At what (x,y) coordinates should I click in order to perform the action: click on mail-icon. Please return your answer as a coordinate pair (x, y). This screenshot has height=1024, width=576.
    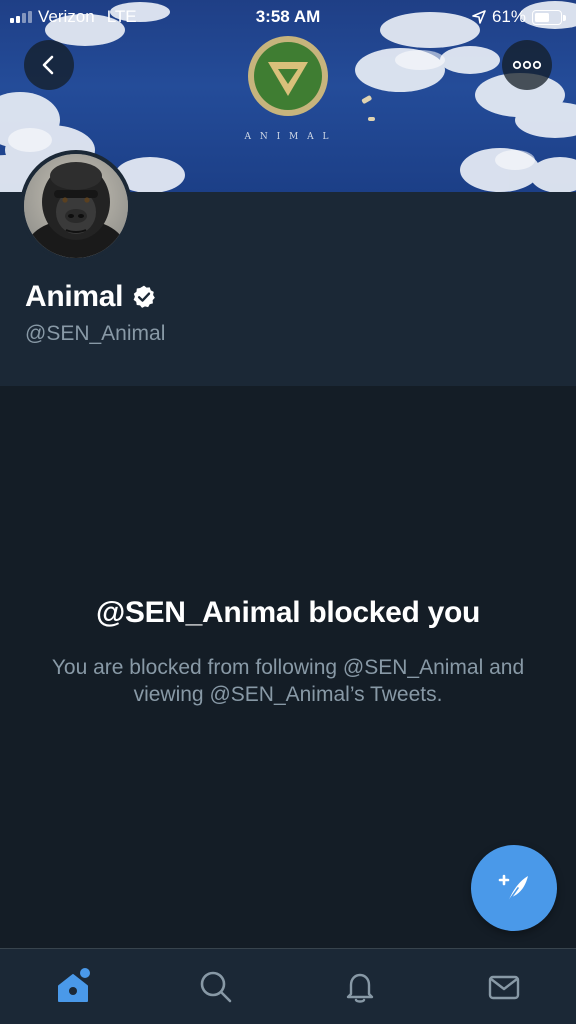
    Looking at the image, I should click on (504, 987).